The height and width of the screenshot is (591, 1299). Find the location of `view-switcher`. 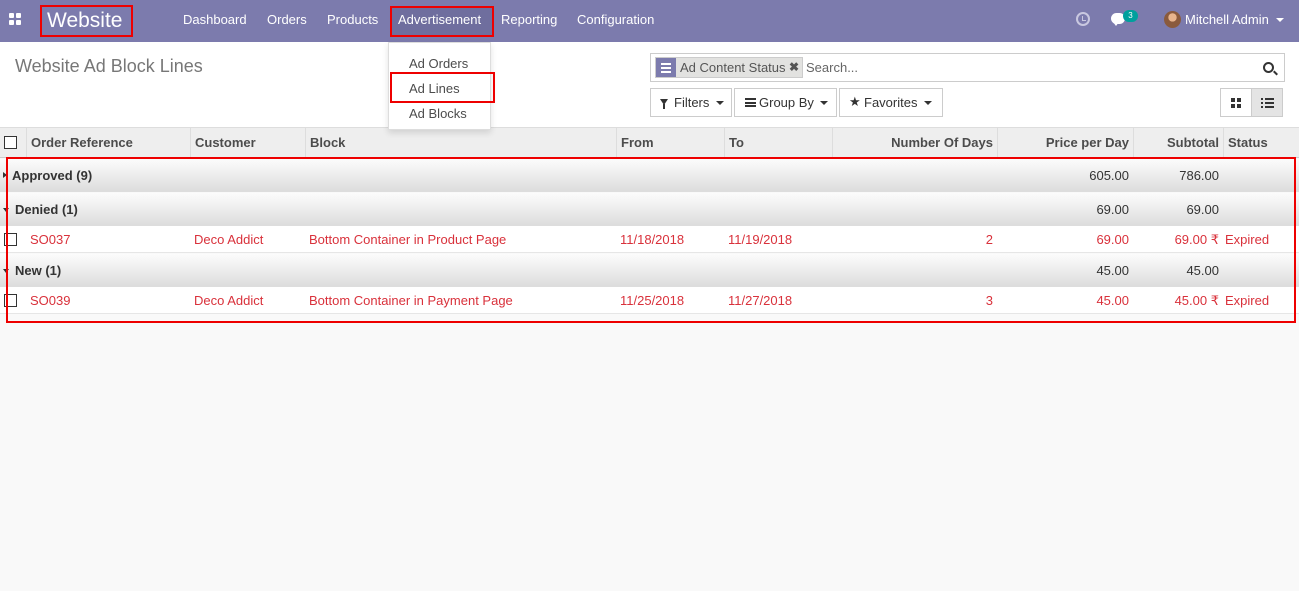

view-switcher is located at coordinates (1251, 102).